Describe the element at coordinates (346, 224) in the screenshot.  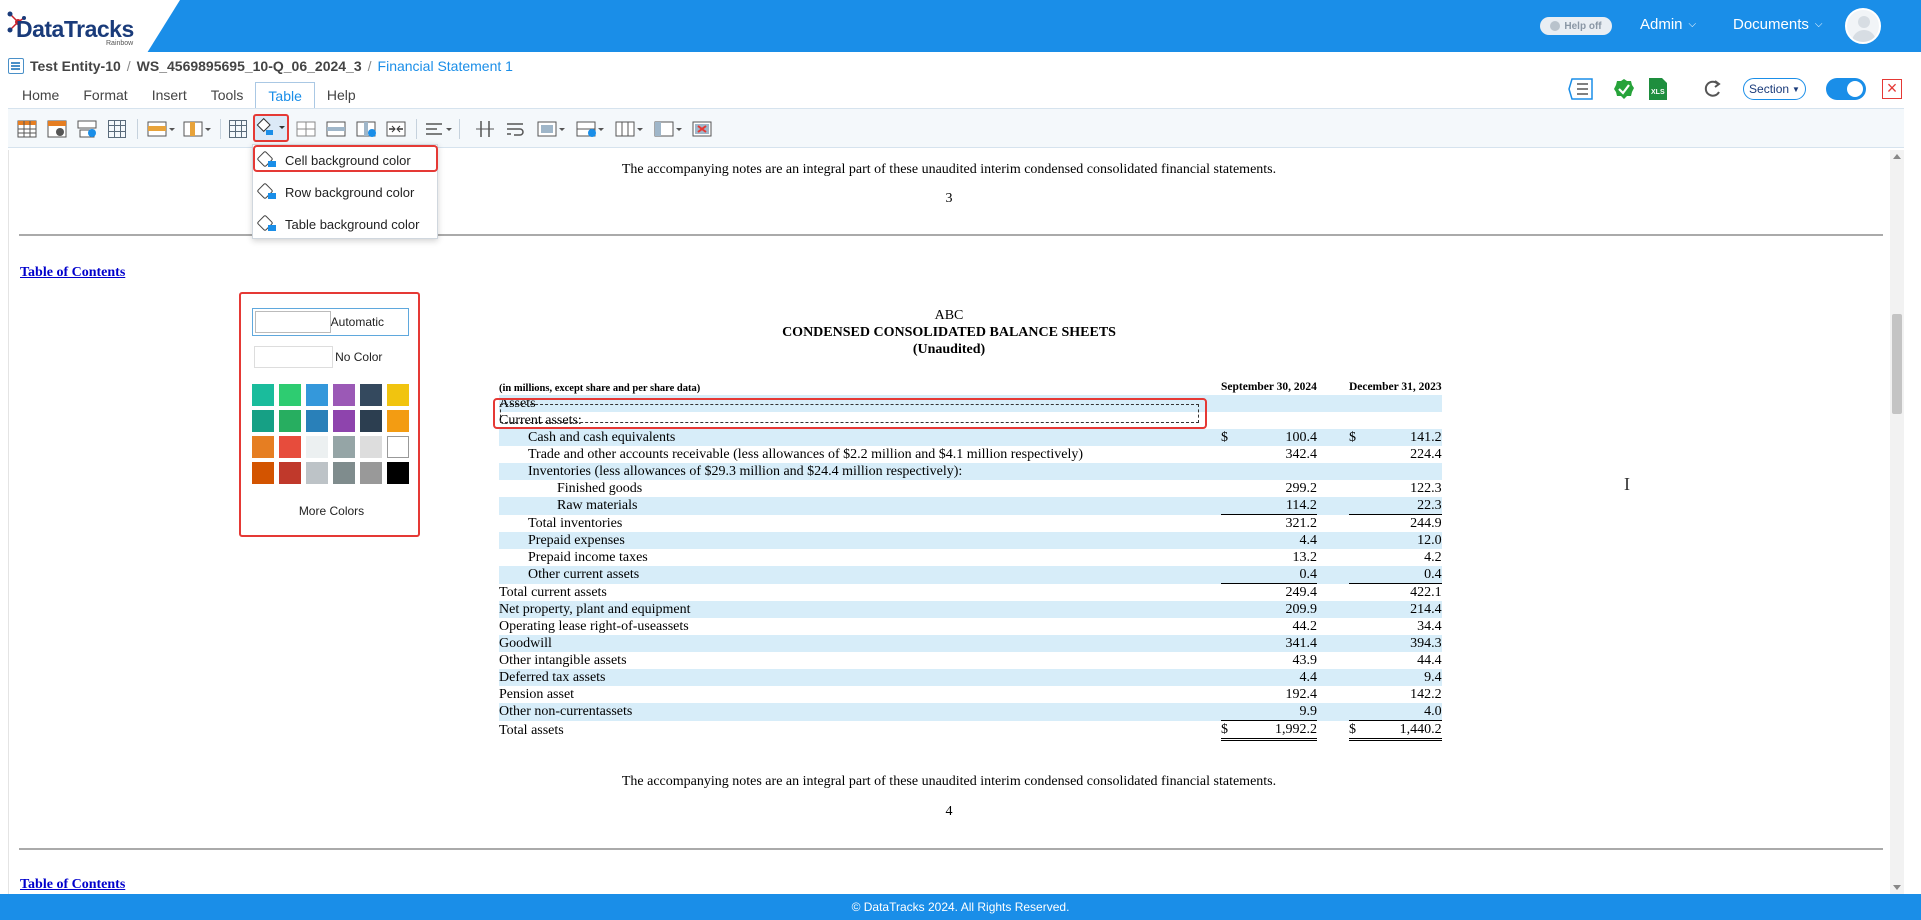
I see `table-background-color-item: Table background color` at that location.